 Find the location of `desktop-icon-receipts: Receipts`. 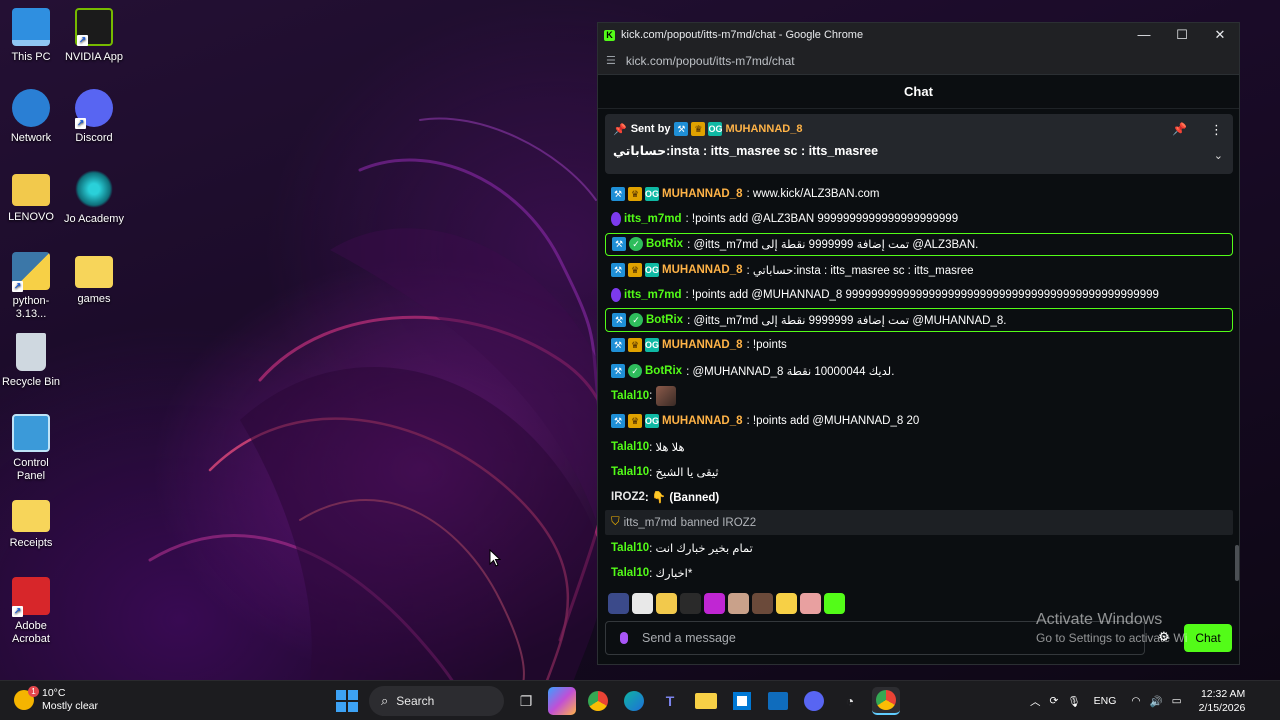

desktop-icon-receipts: Receipts is located at coordinates (31, 523).